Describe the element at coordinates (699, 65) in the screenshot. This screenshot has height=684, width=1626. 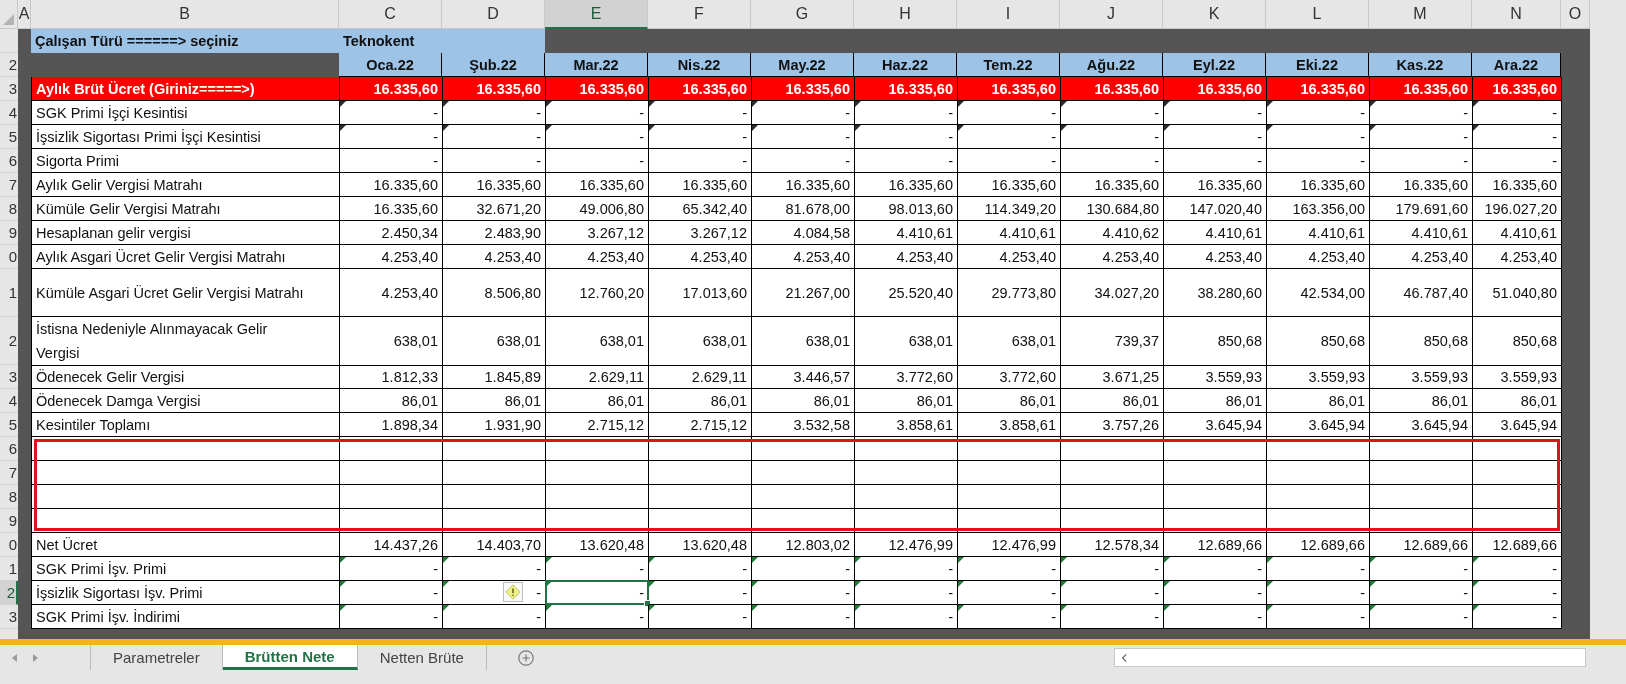
I see `month-header: Nis.22` at that location.